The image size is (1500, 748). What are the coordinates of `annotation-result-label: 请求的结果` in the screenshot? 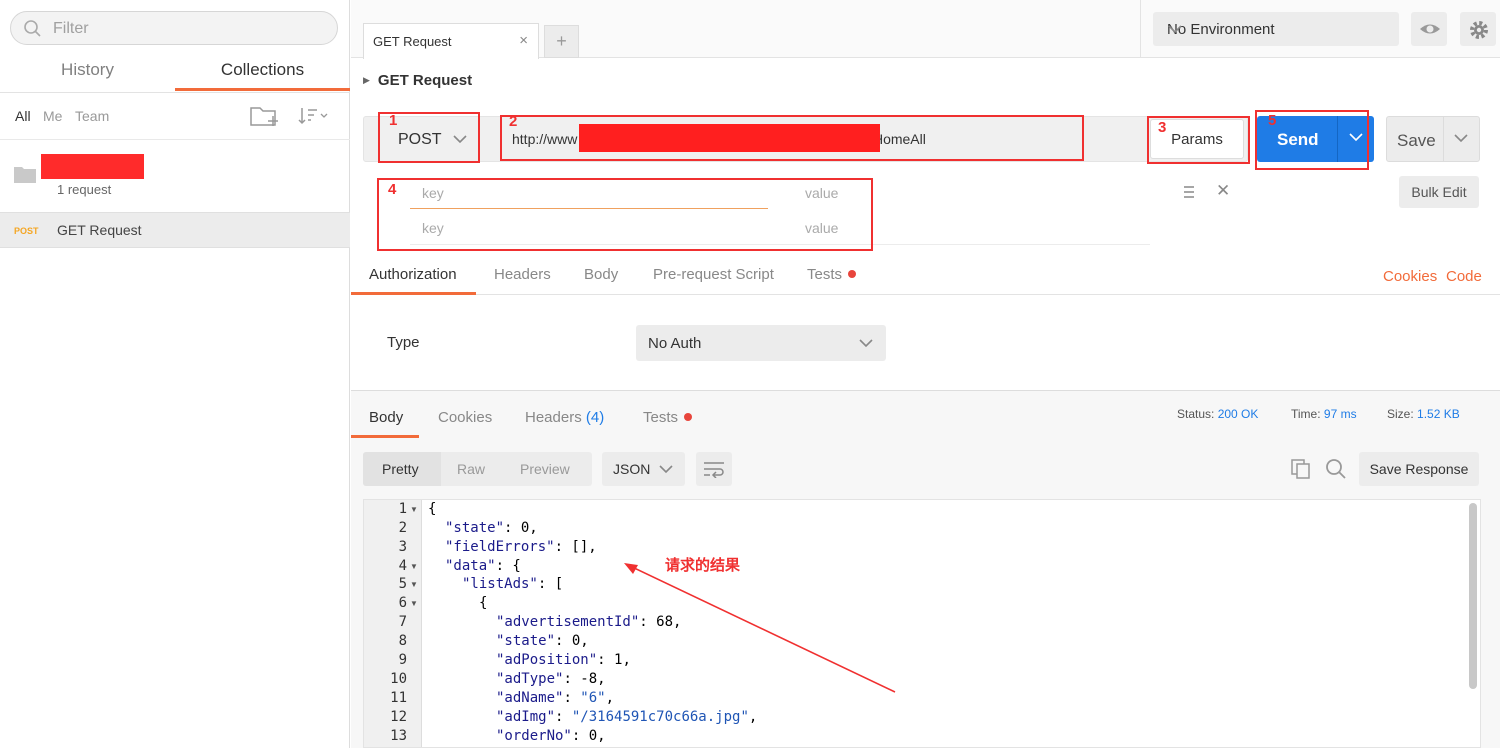 It's located at (703, 565).